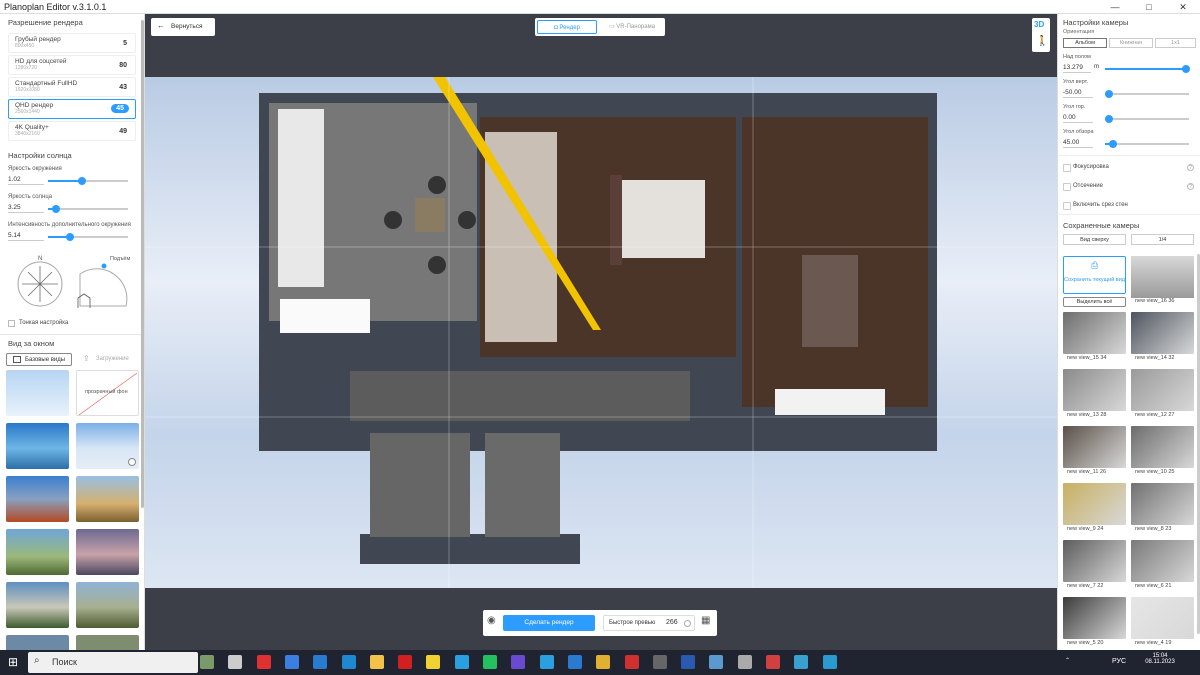 This screenshot has width=1200, height=675. I want to click on help-icon, so click(687, 623).